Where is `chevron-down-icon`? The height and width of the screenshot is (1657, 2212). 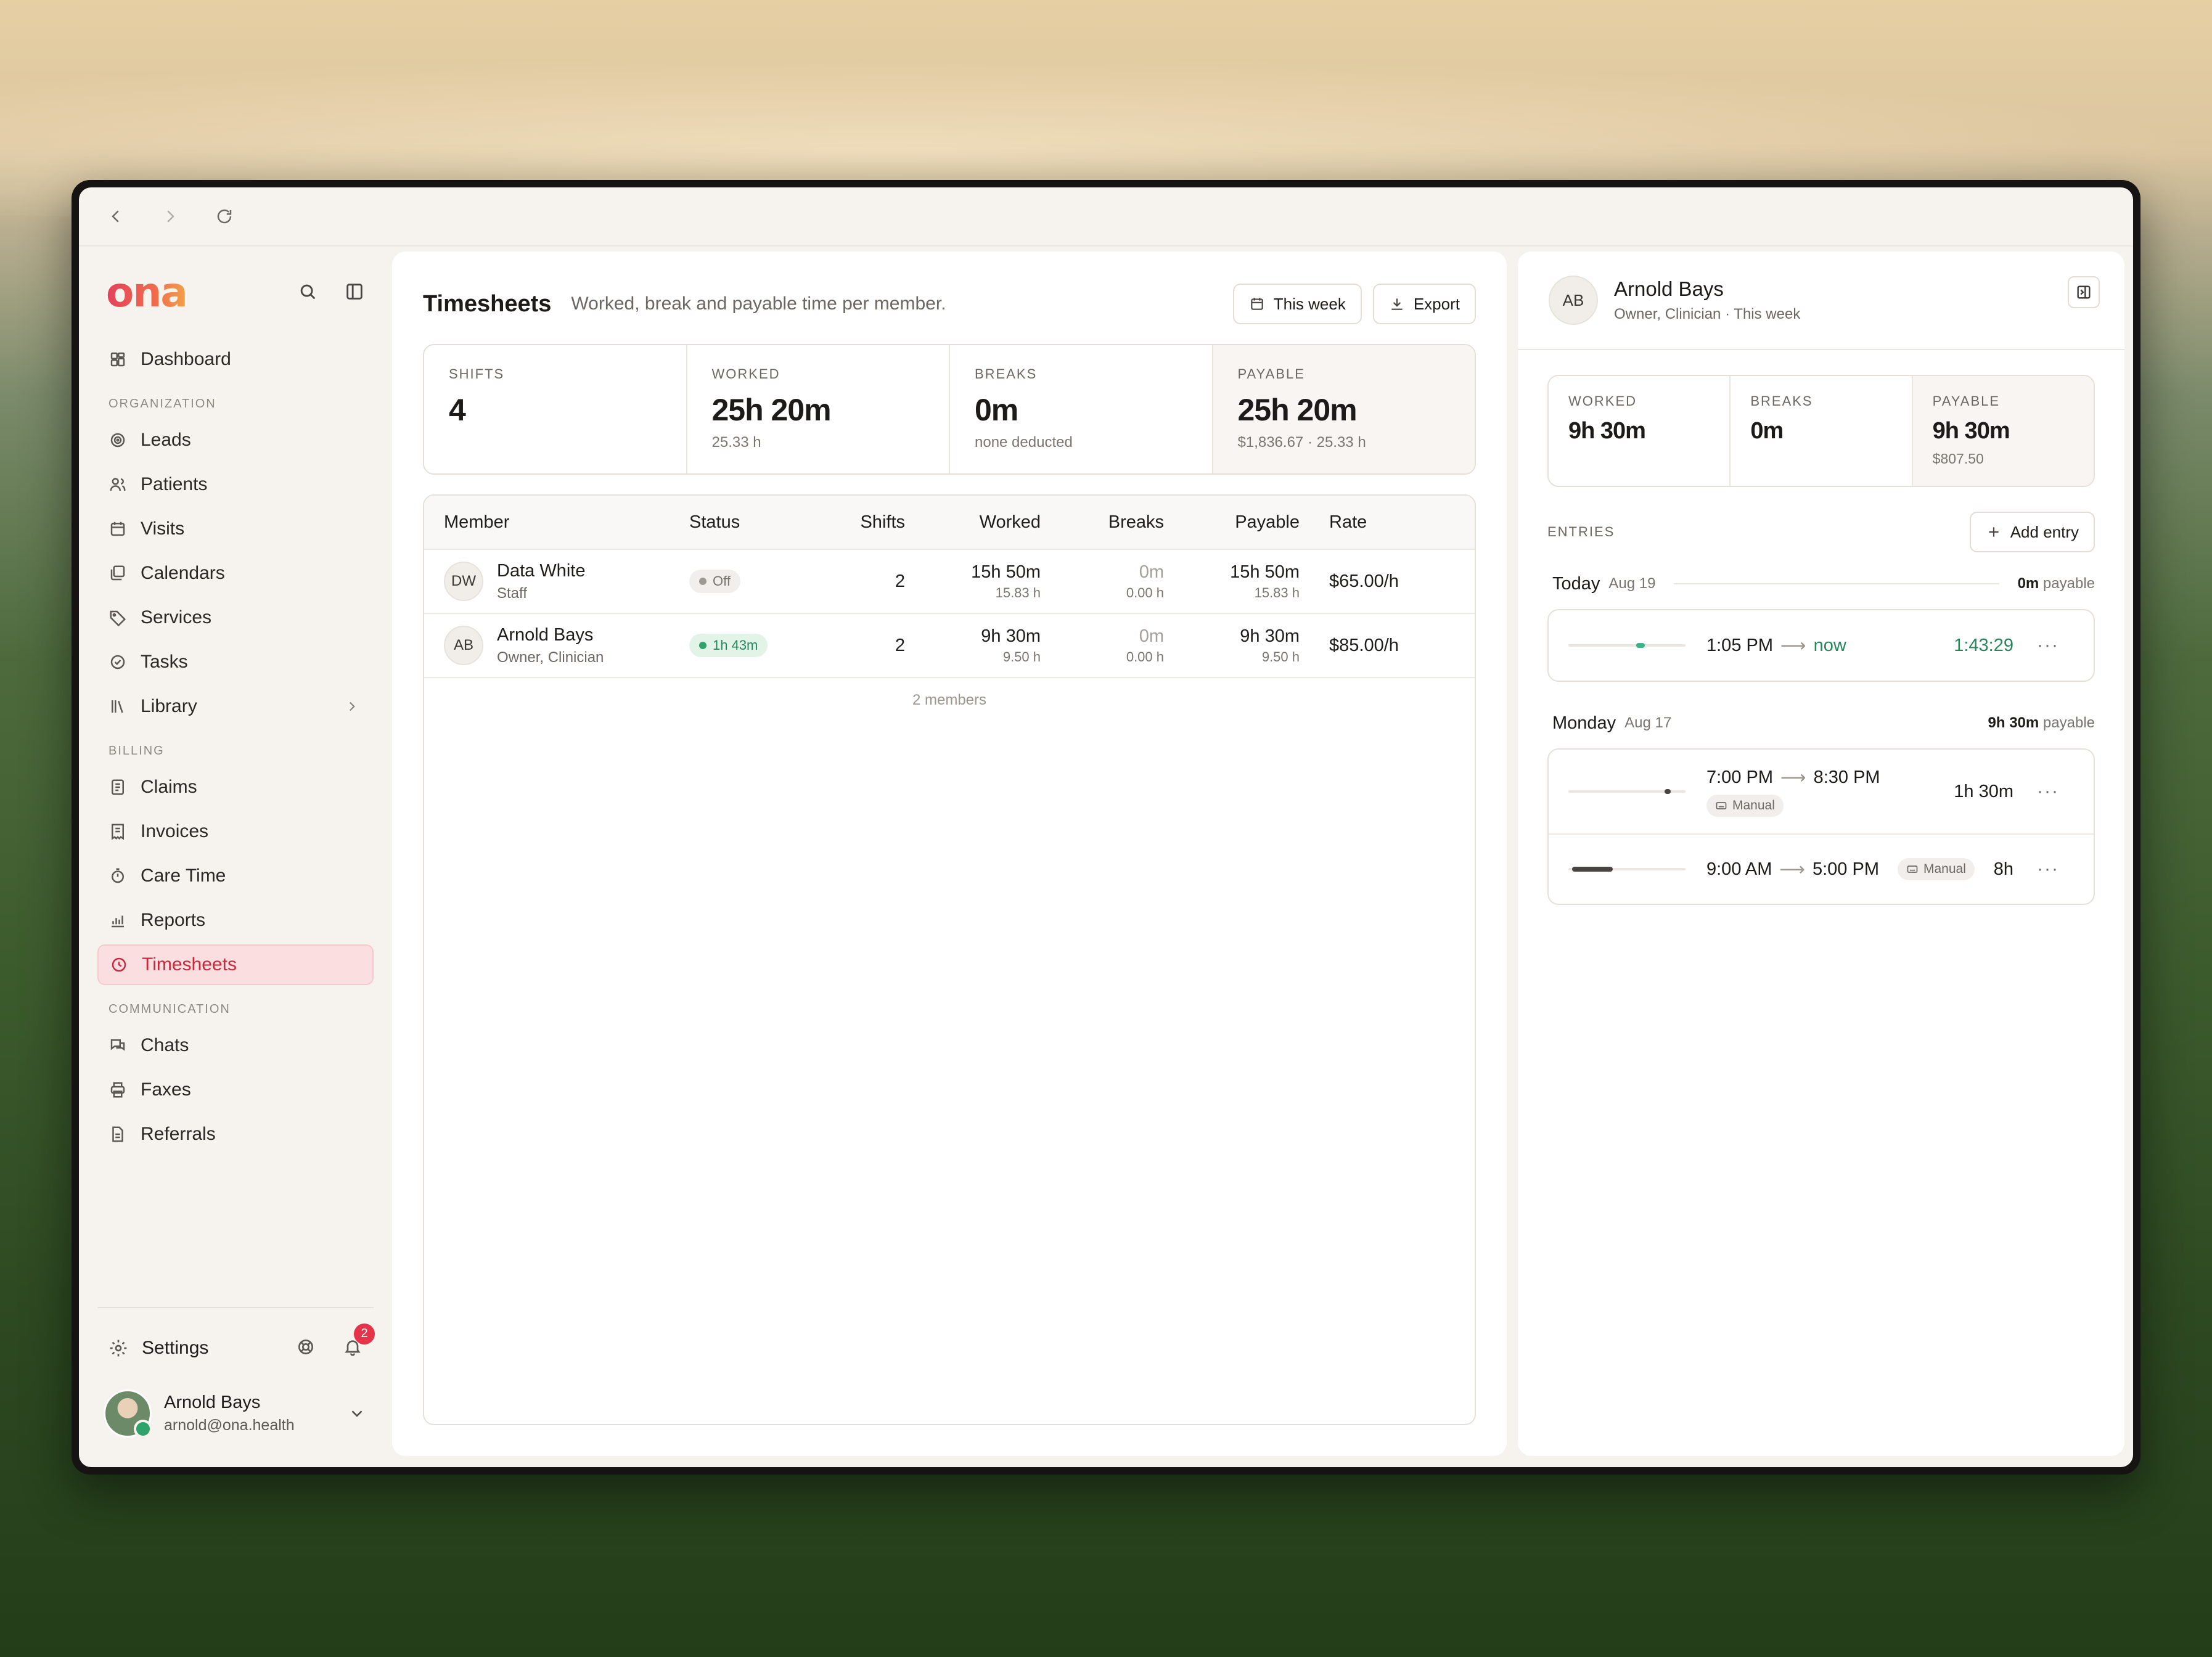
chevron-down-icon is located at coordinates (357, 1413).